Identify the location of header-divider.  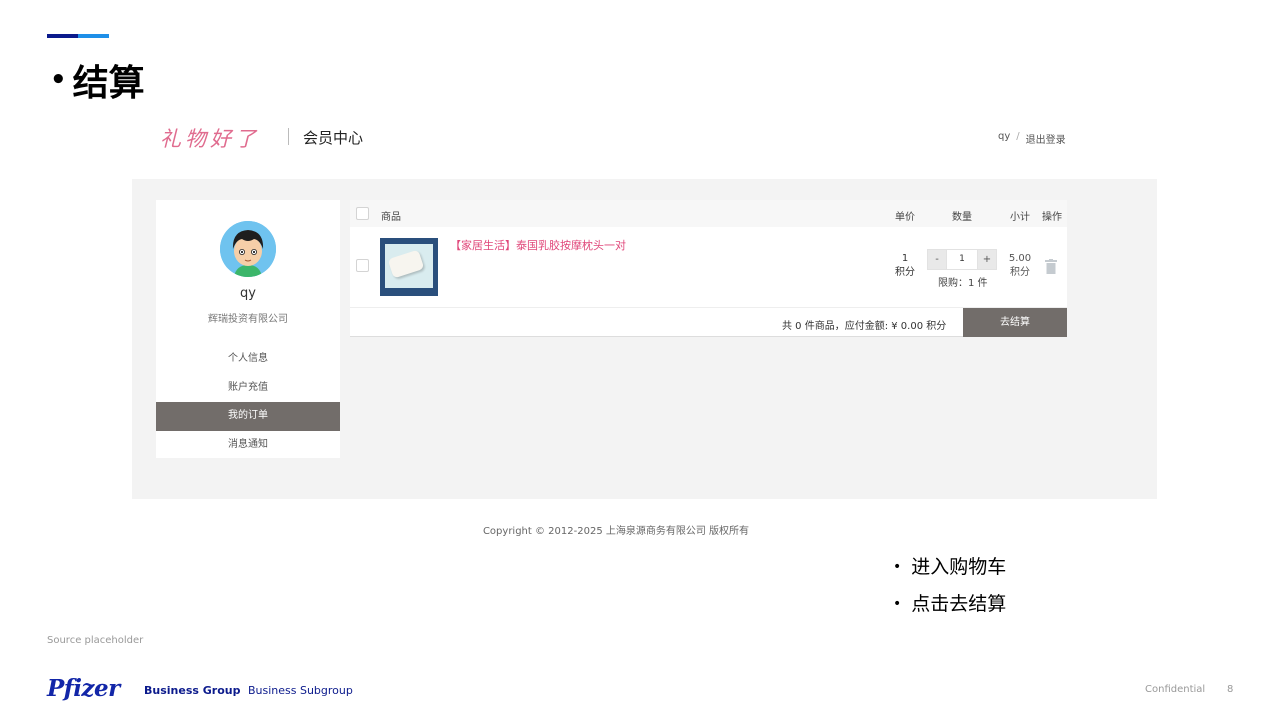
(288, 136).